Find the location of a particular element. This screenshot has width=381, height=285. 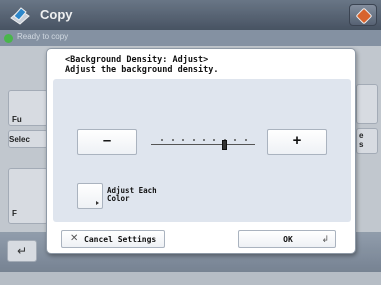

chevron-right-icon is located at coordinates (97, 203).